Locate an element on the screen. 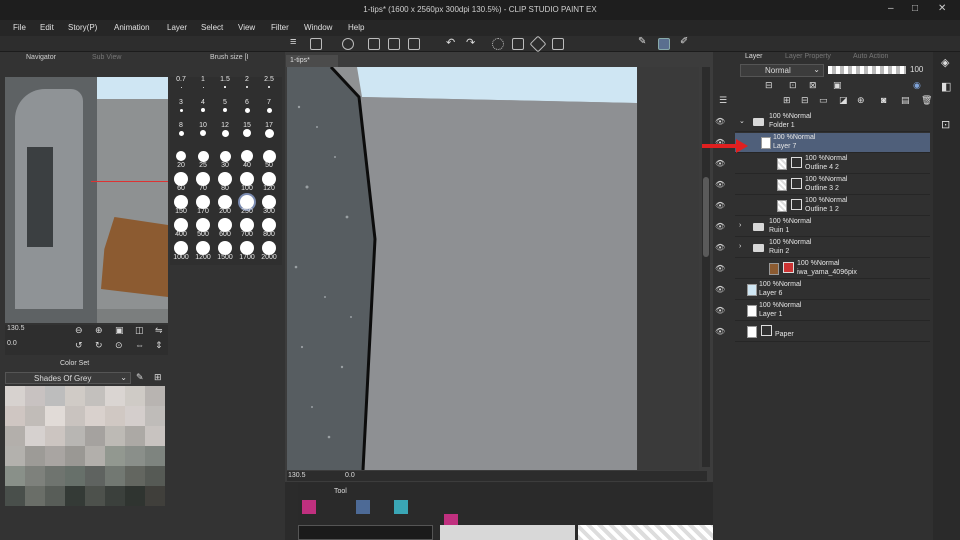 The width and height of the screenshot is (960, 540). lasso-icon is located at coordinates (498, 44).